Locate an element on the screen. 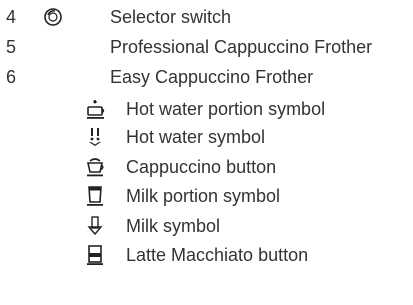 Image resolution: width=413 pixels, height=305 pixels. hot-water-icon is located at coordinates (95, 137).